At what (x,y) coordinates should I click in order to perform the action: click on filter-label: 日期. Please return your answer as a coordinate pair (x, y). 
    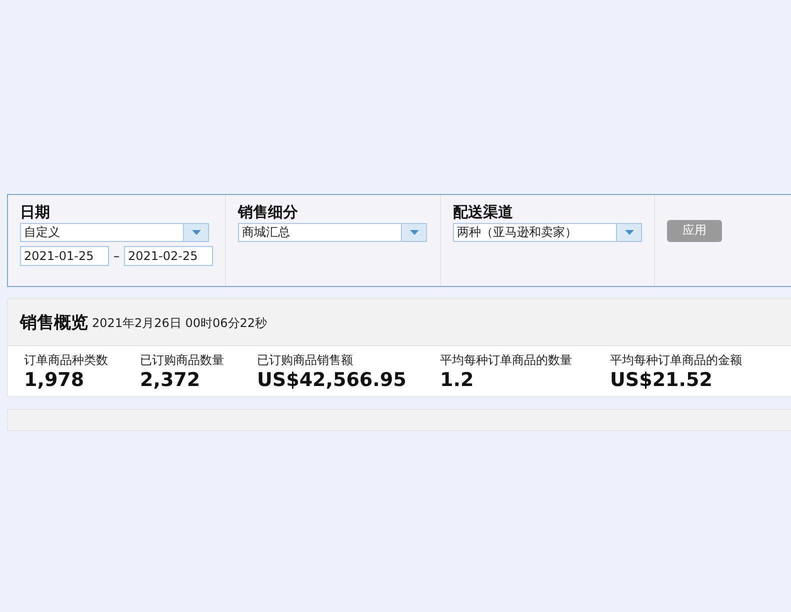
    Looking at the image, I should click on (35, 213).